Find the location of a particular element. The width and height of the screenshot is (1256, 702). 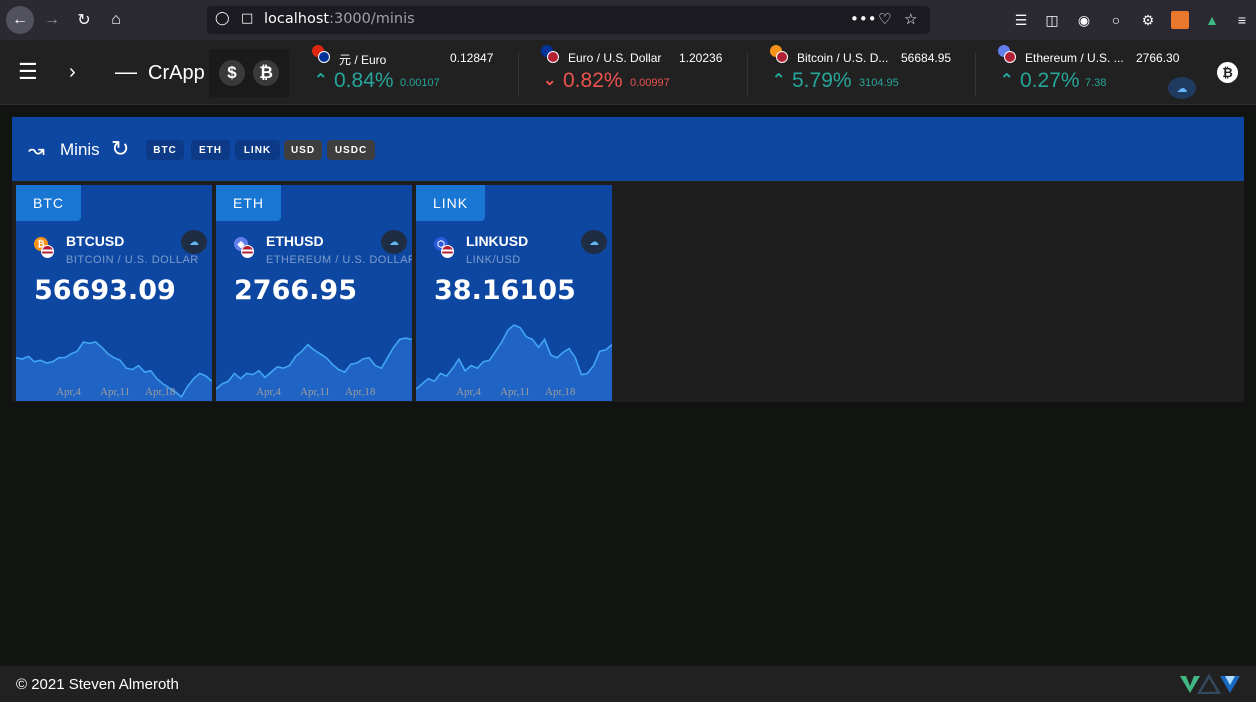

card-tab: ETH is located at coordinates (248, 203).